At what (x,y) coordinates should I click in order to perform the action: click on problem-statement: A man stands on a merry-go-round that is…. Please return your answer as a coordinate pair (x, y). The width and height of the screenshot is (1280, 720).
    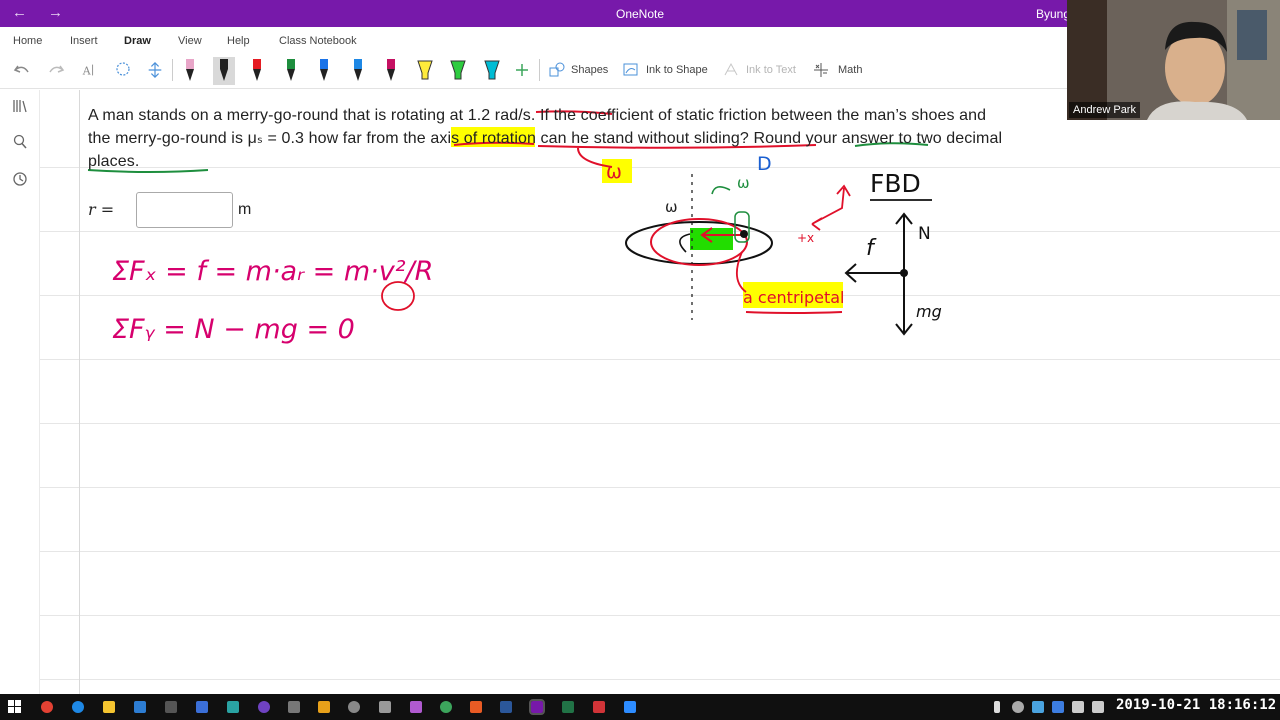
    Looking at the image, I should click on (545, 138).